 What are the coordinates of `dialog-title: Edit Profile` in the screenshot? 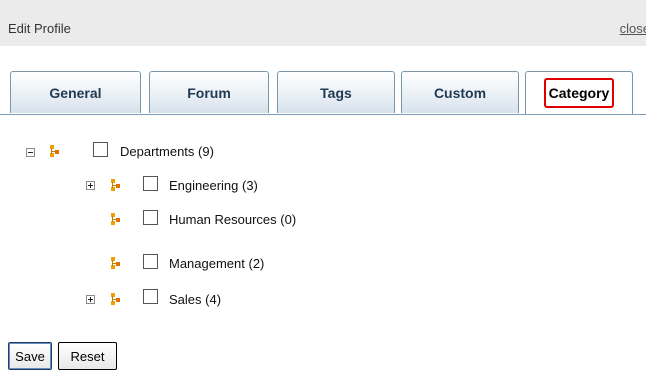 It's located at (39, 28).